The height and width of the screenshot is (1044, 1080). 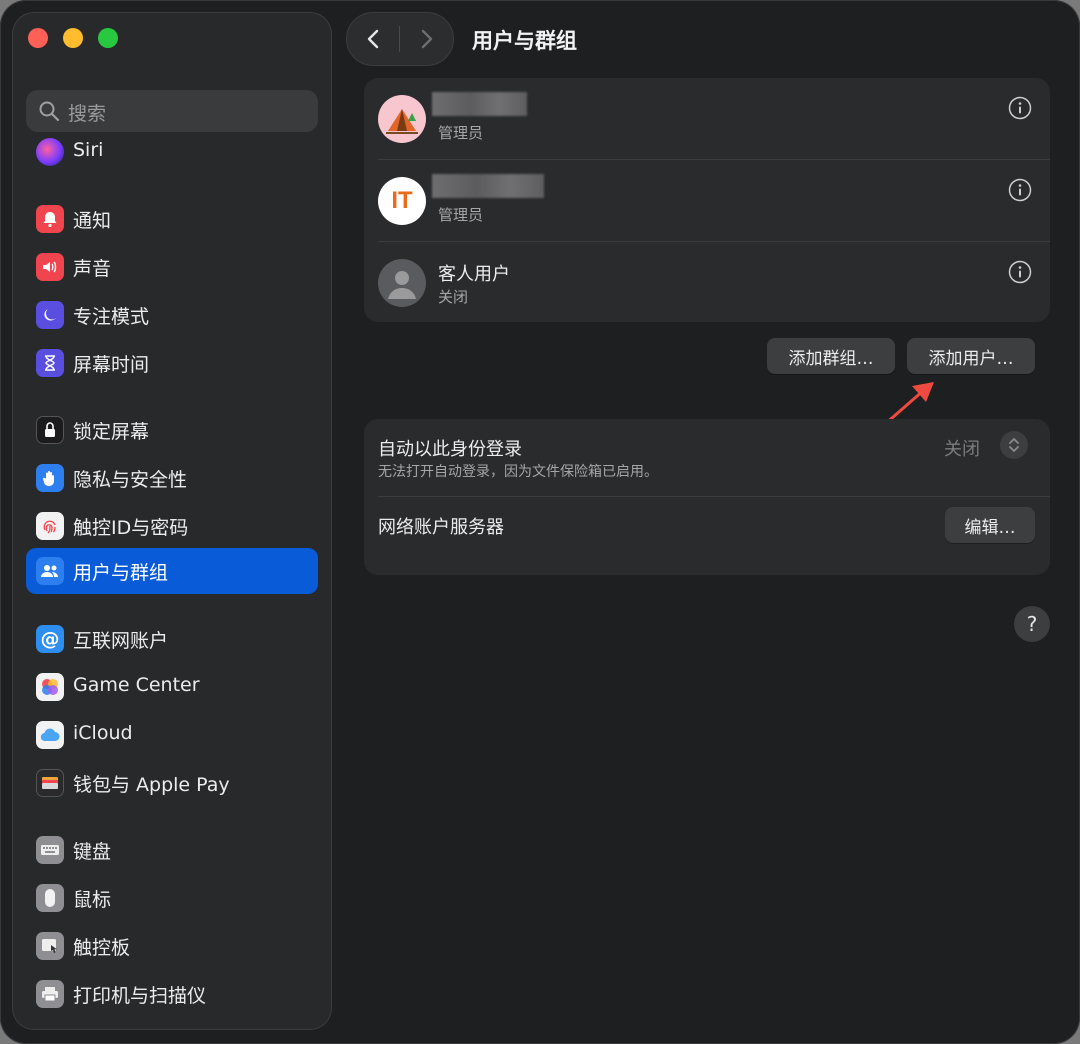 What do you see at coordinates (102, 948) in the screenshot?
I see `sidebar-item-label: 触控板` at bounding box center [102, 948].